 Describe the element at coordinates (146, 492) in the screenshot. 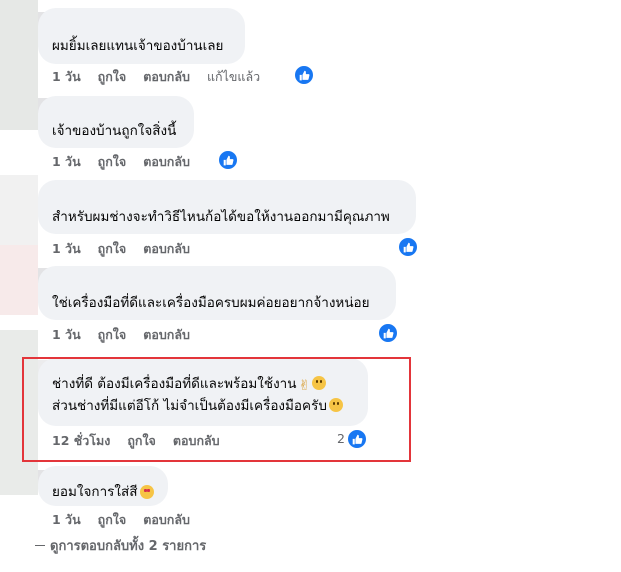

I see `smiling-face-with-hearts-icon` at that location.